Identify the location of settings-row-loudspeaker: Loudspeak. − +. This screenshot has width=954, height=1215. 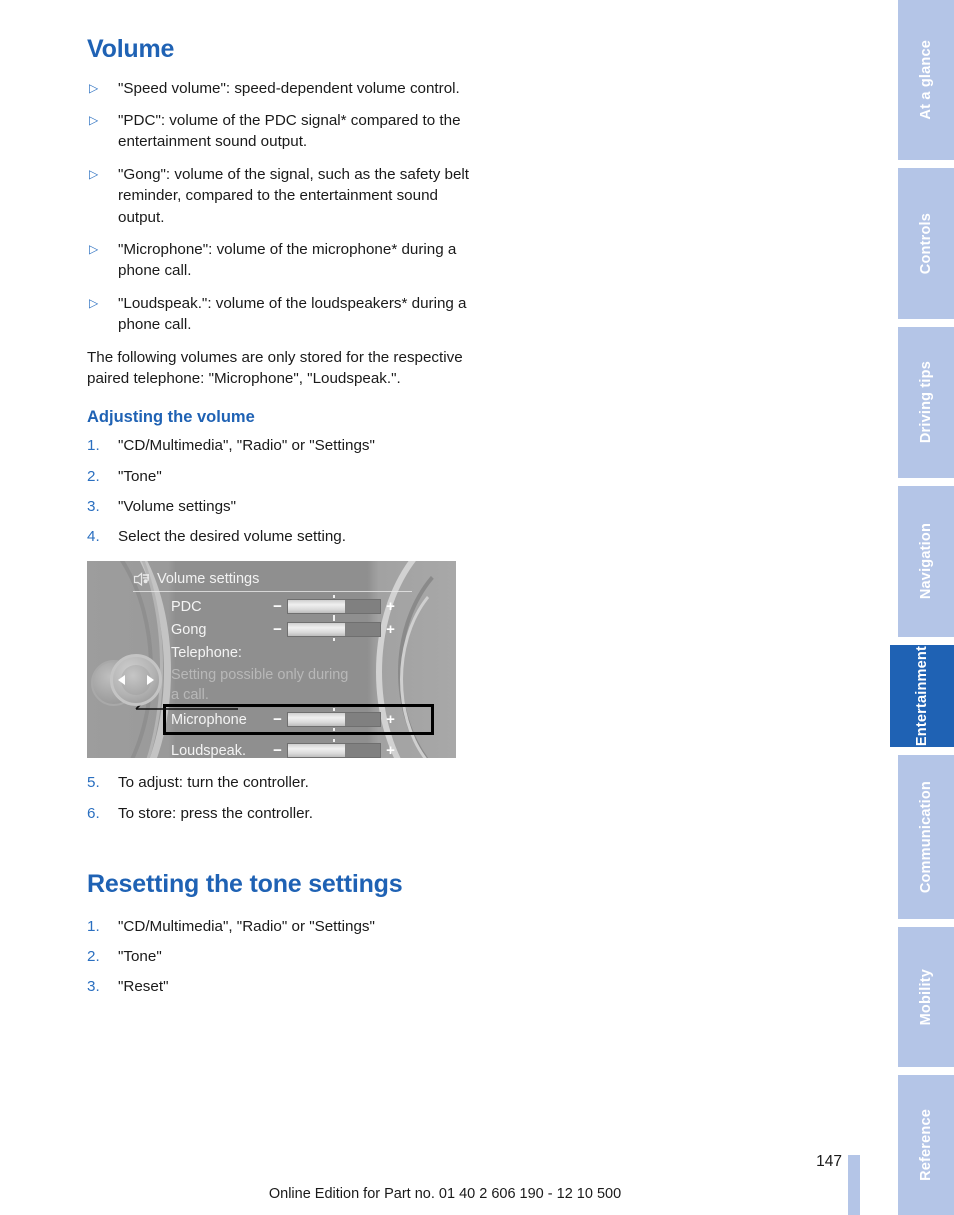
(296, 749).